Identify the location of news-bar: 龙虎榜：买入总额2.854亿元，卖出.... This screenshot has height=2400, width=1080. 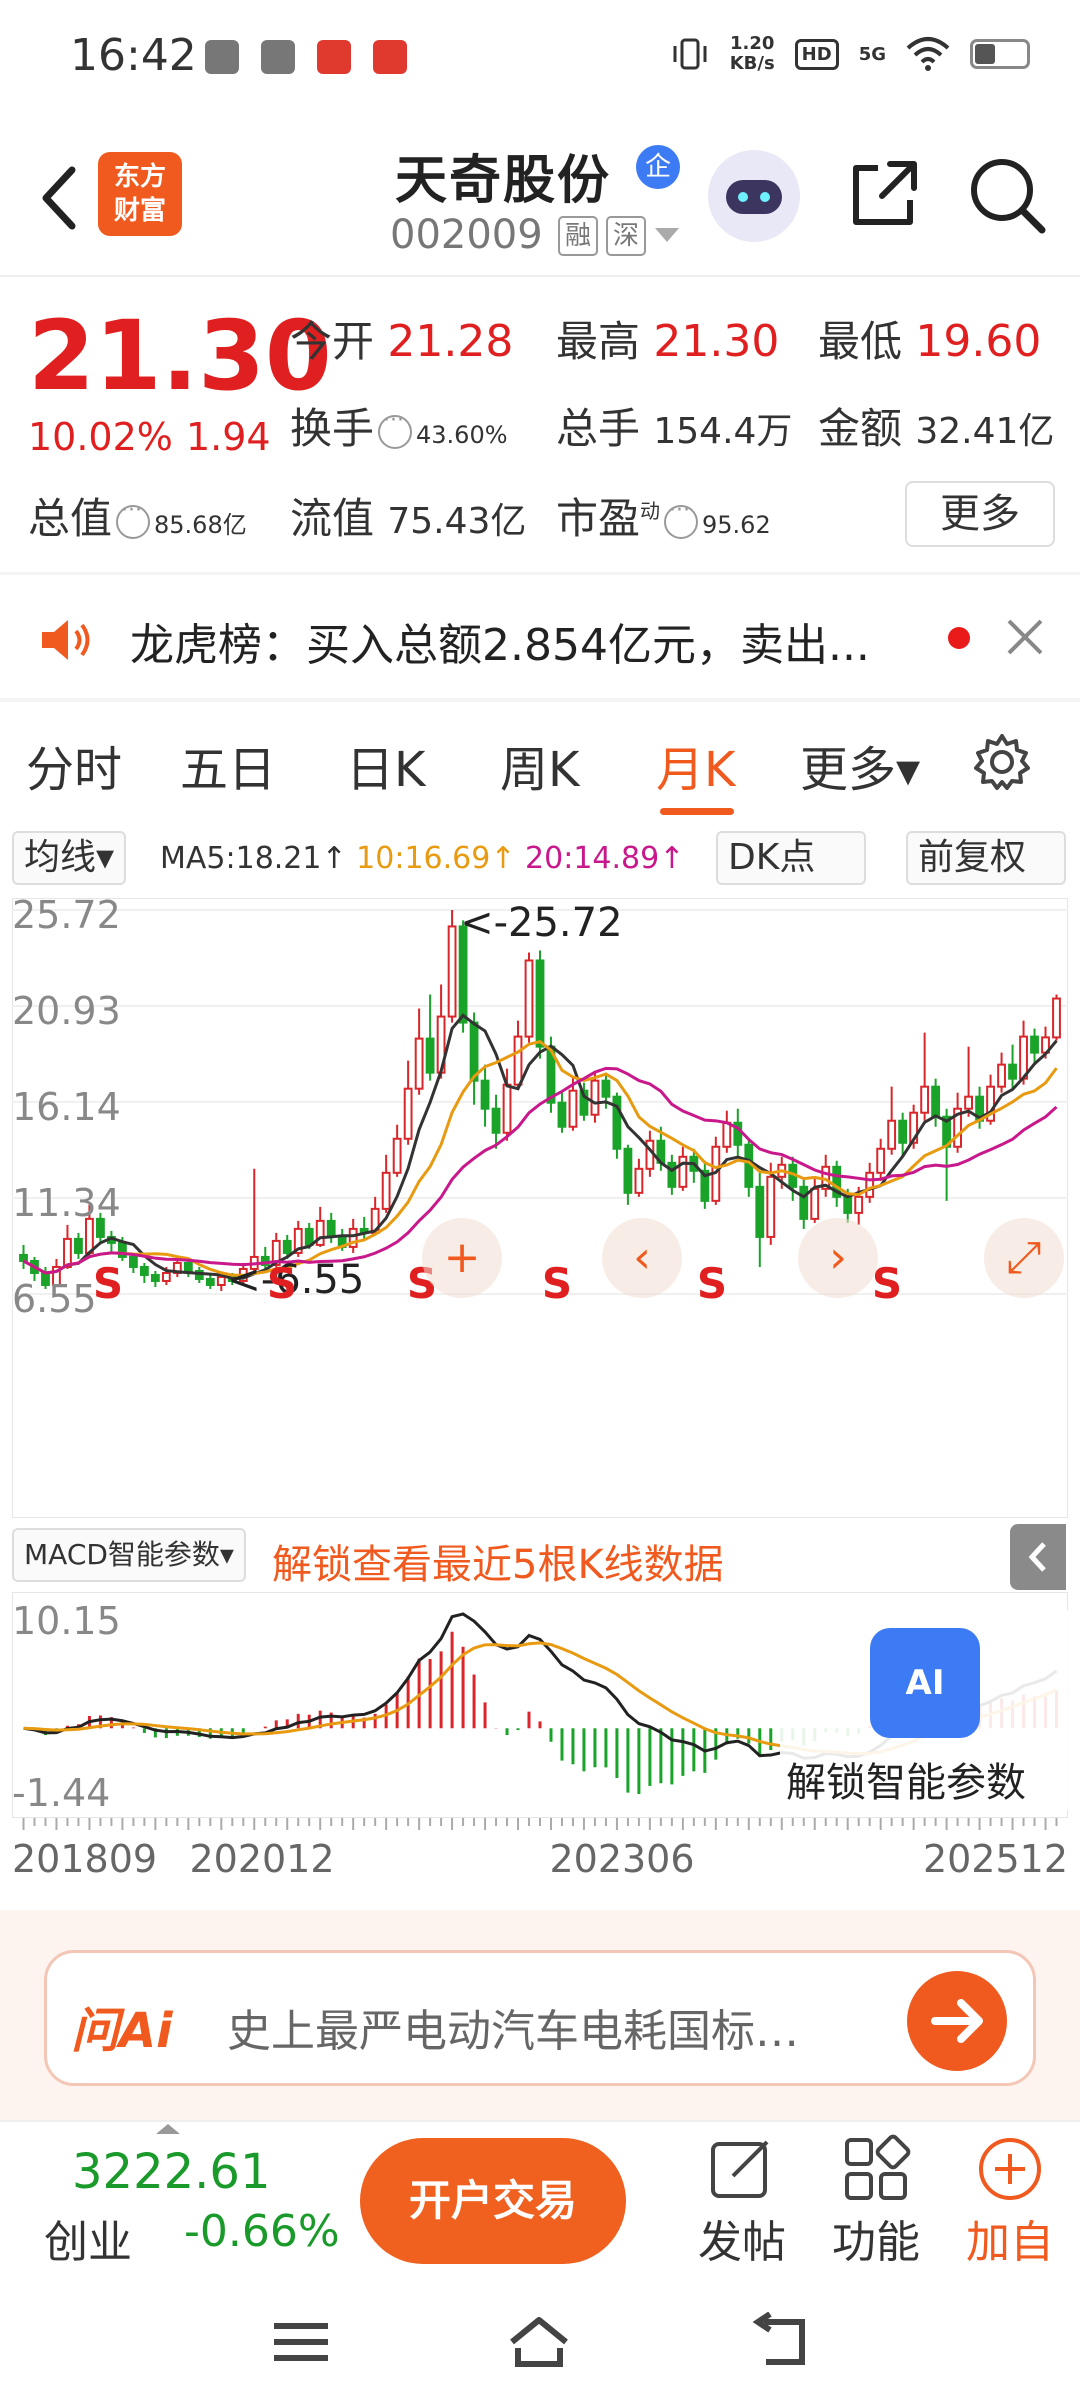
(540, 637).